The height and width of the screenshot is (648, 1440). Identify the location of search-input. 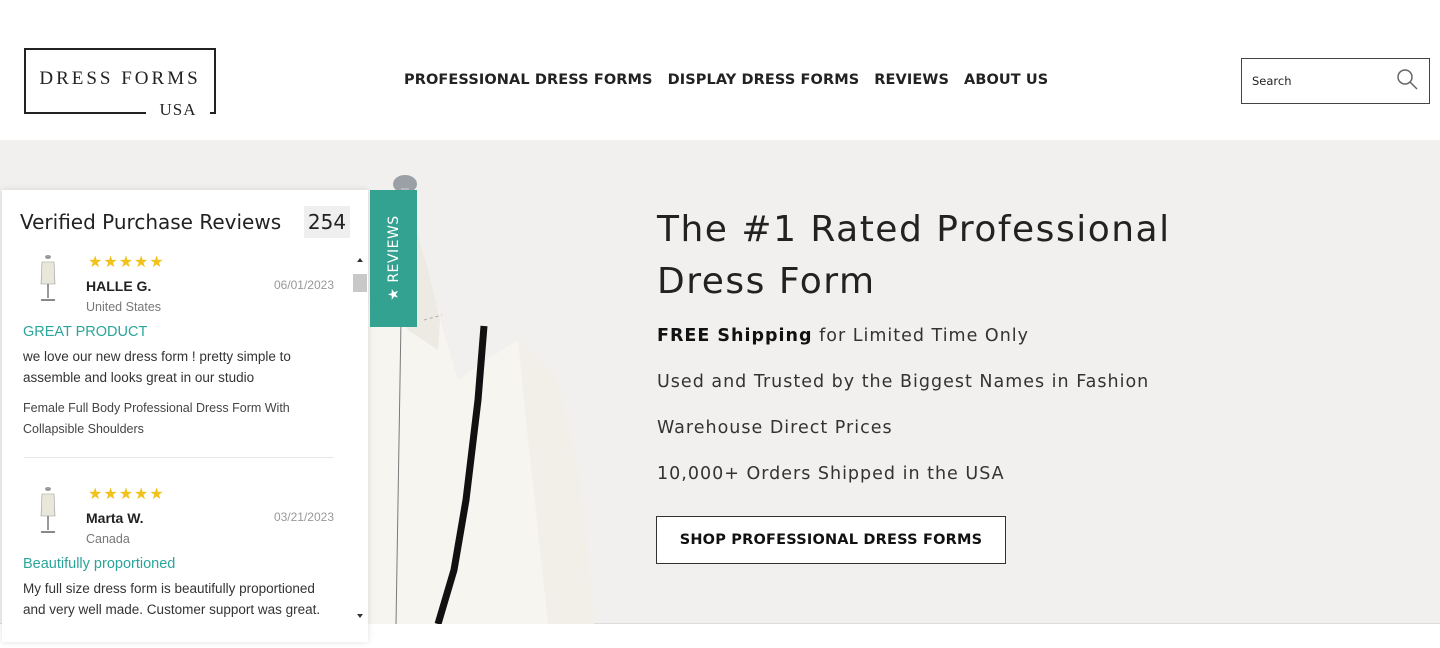
(1322, 81).